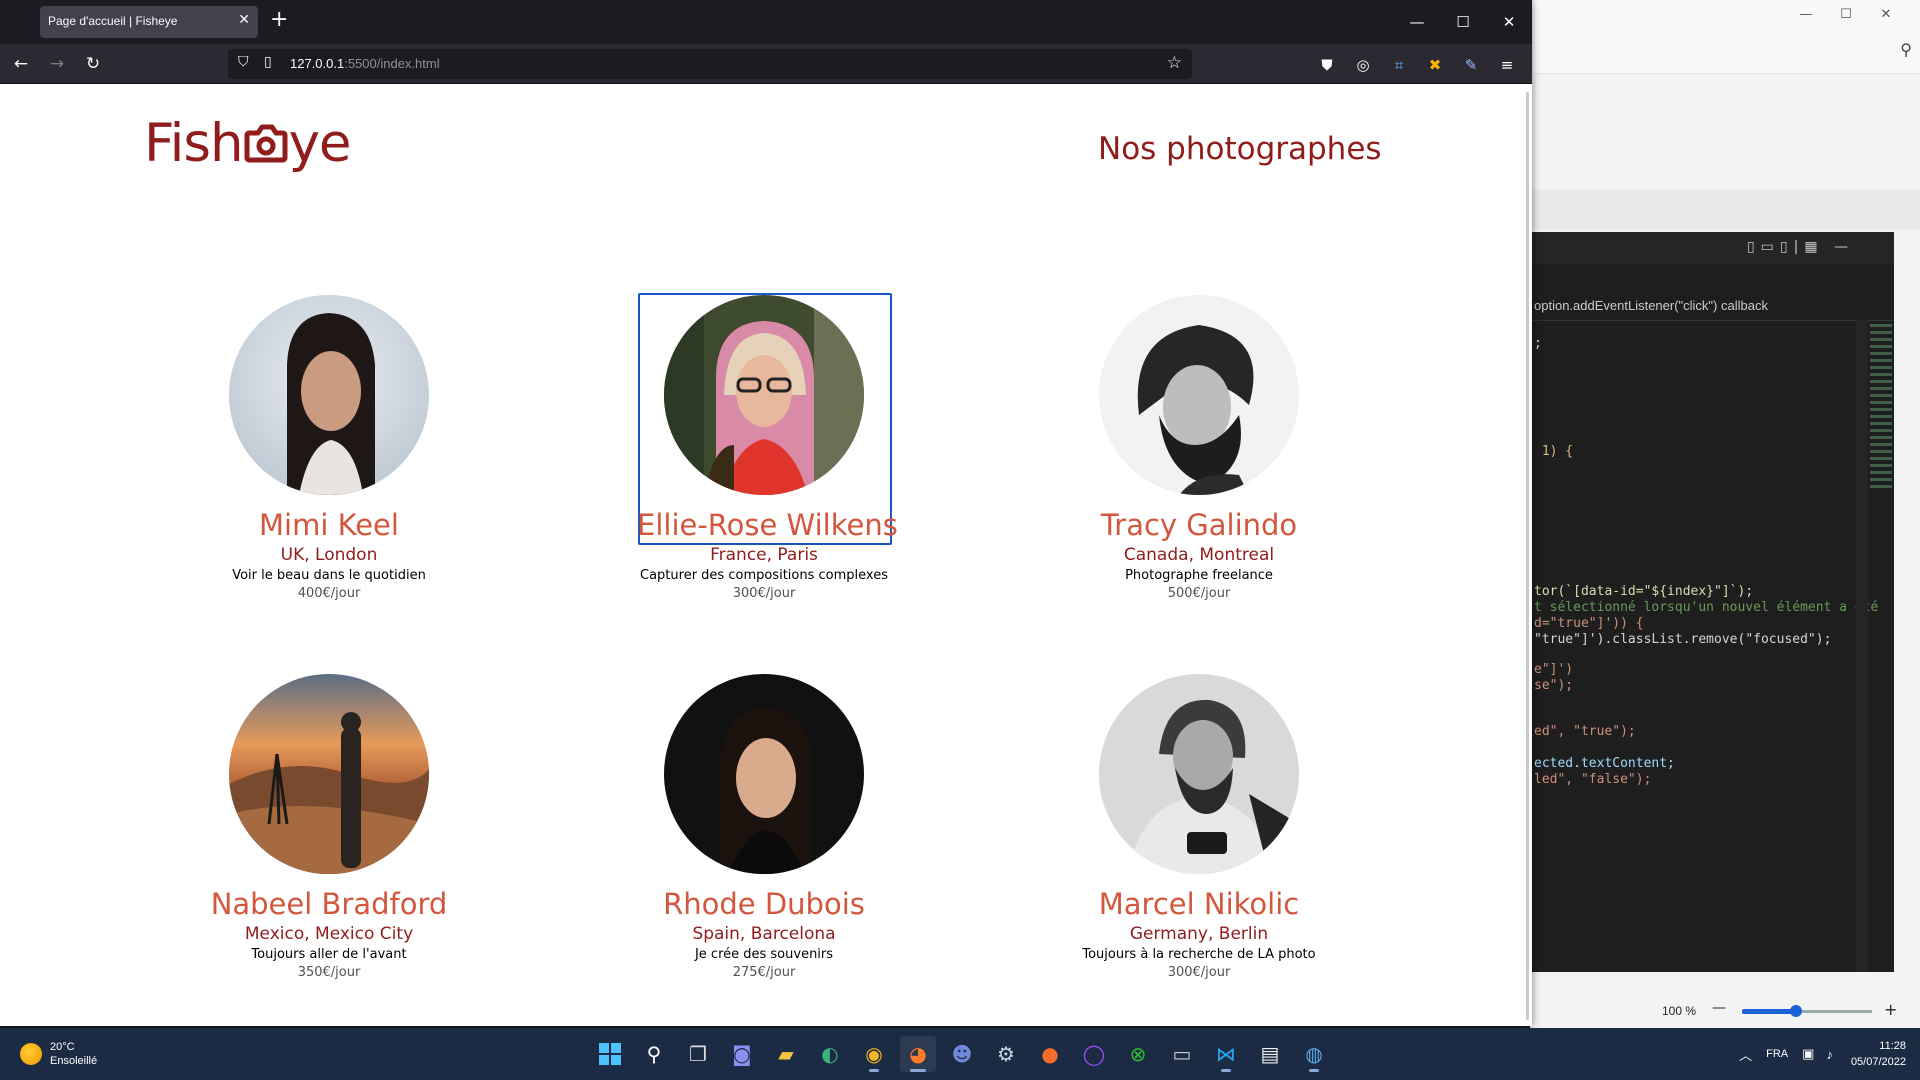 Image resolution: width=1920 pixels, height=1080 pixels. What do you see at coordinates (1829, 1054) in the screenshot?
I see `volume-icon: ♪` at bounding box center [1829, 1054].